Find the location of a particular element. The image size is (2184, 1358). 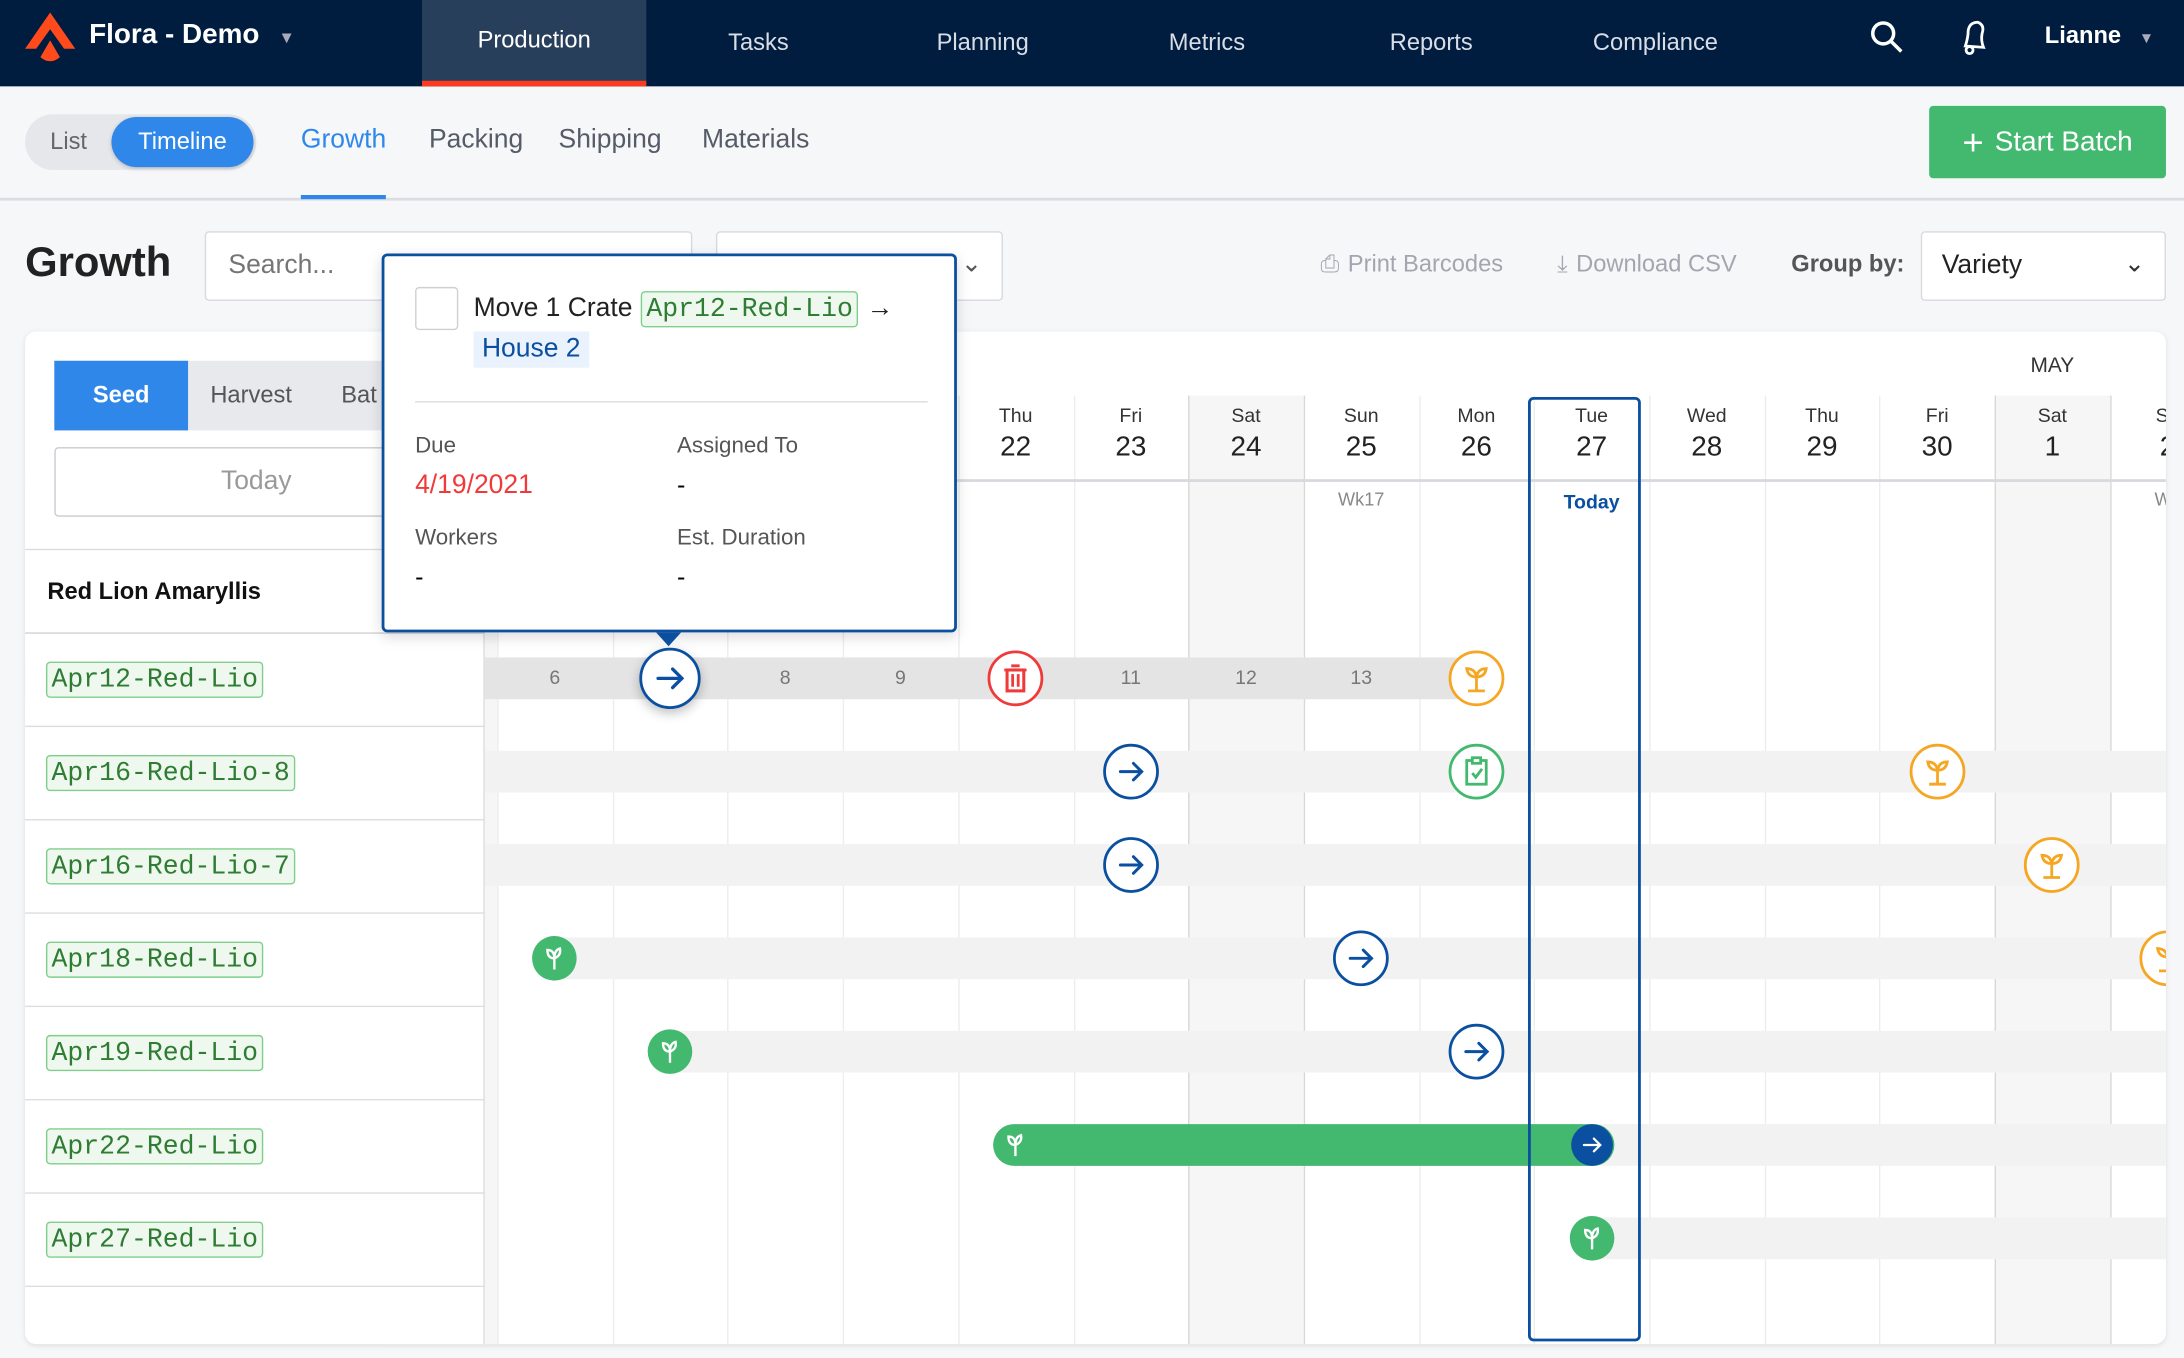

day-number: 23 is located at coordinates (1131, 447).